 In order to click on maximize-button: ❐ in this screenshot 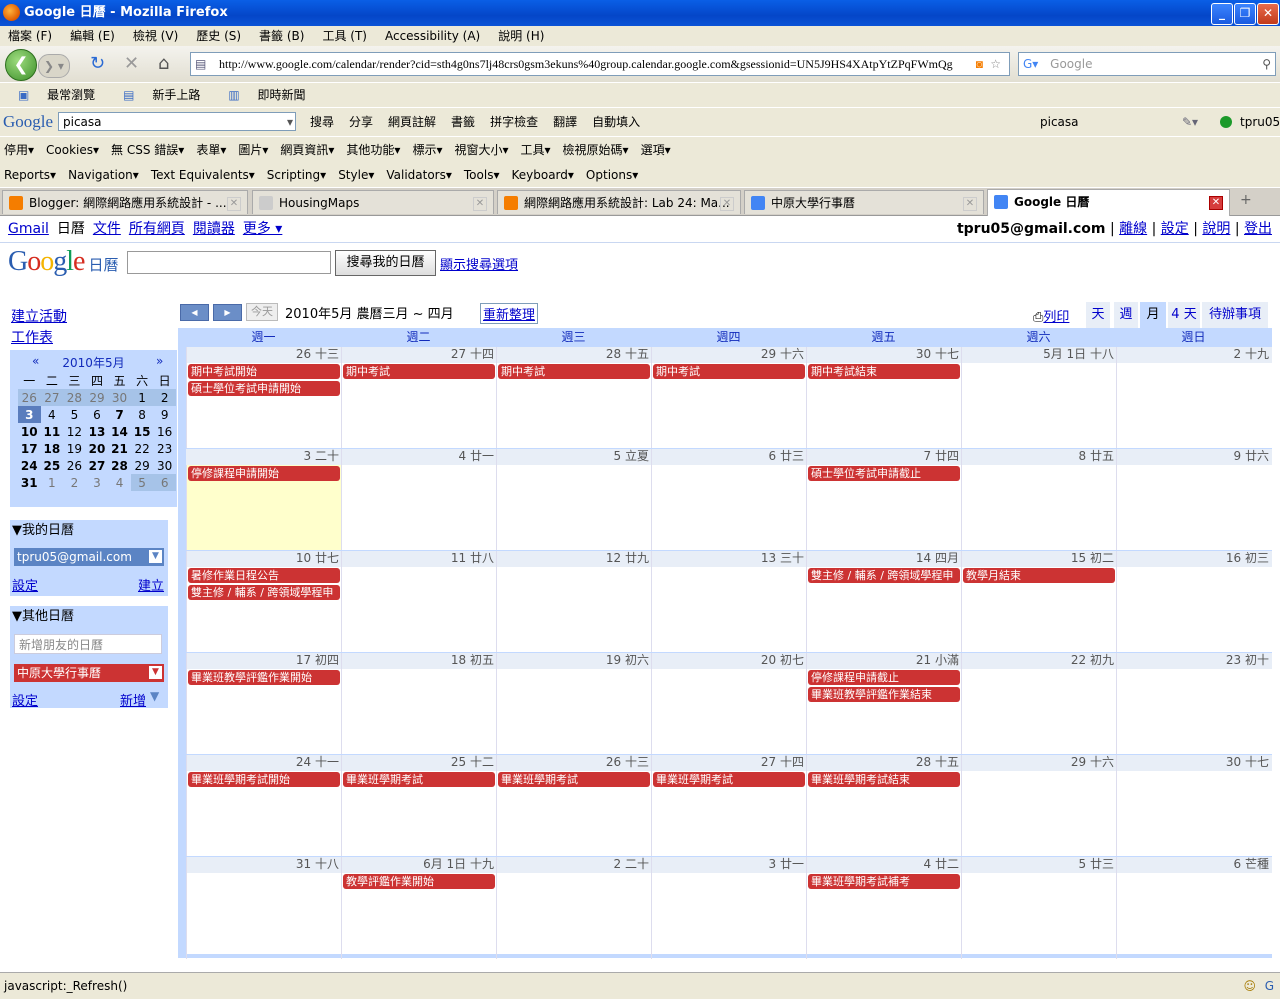, I will do `click(1245, 14)`.